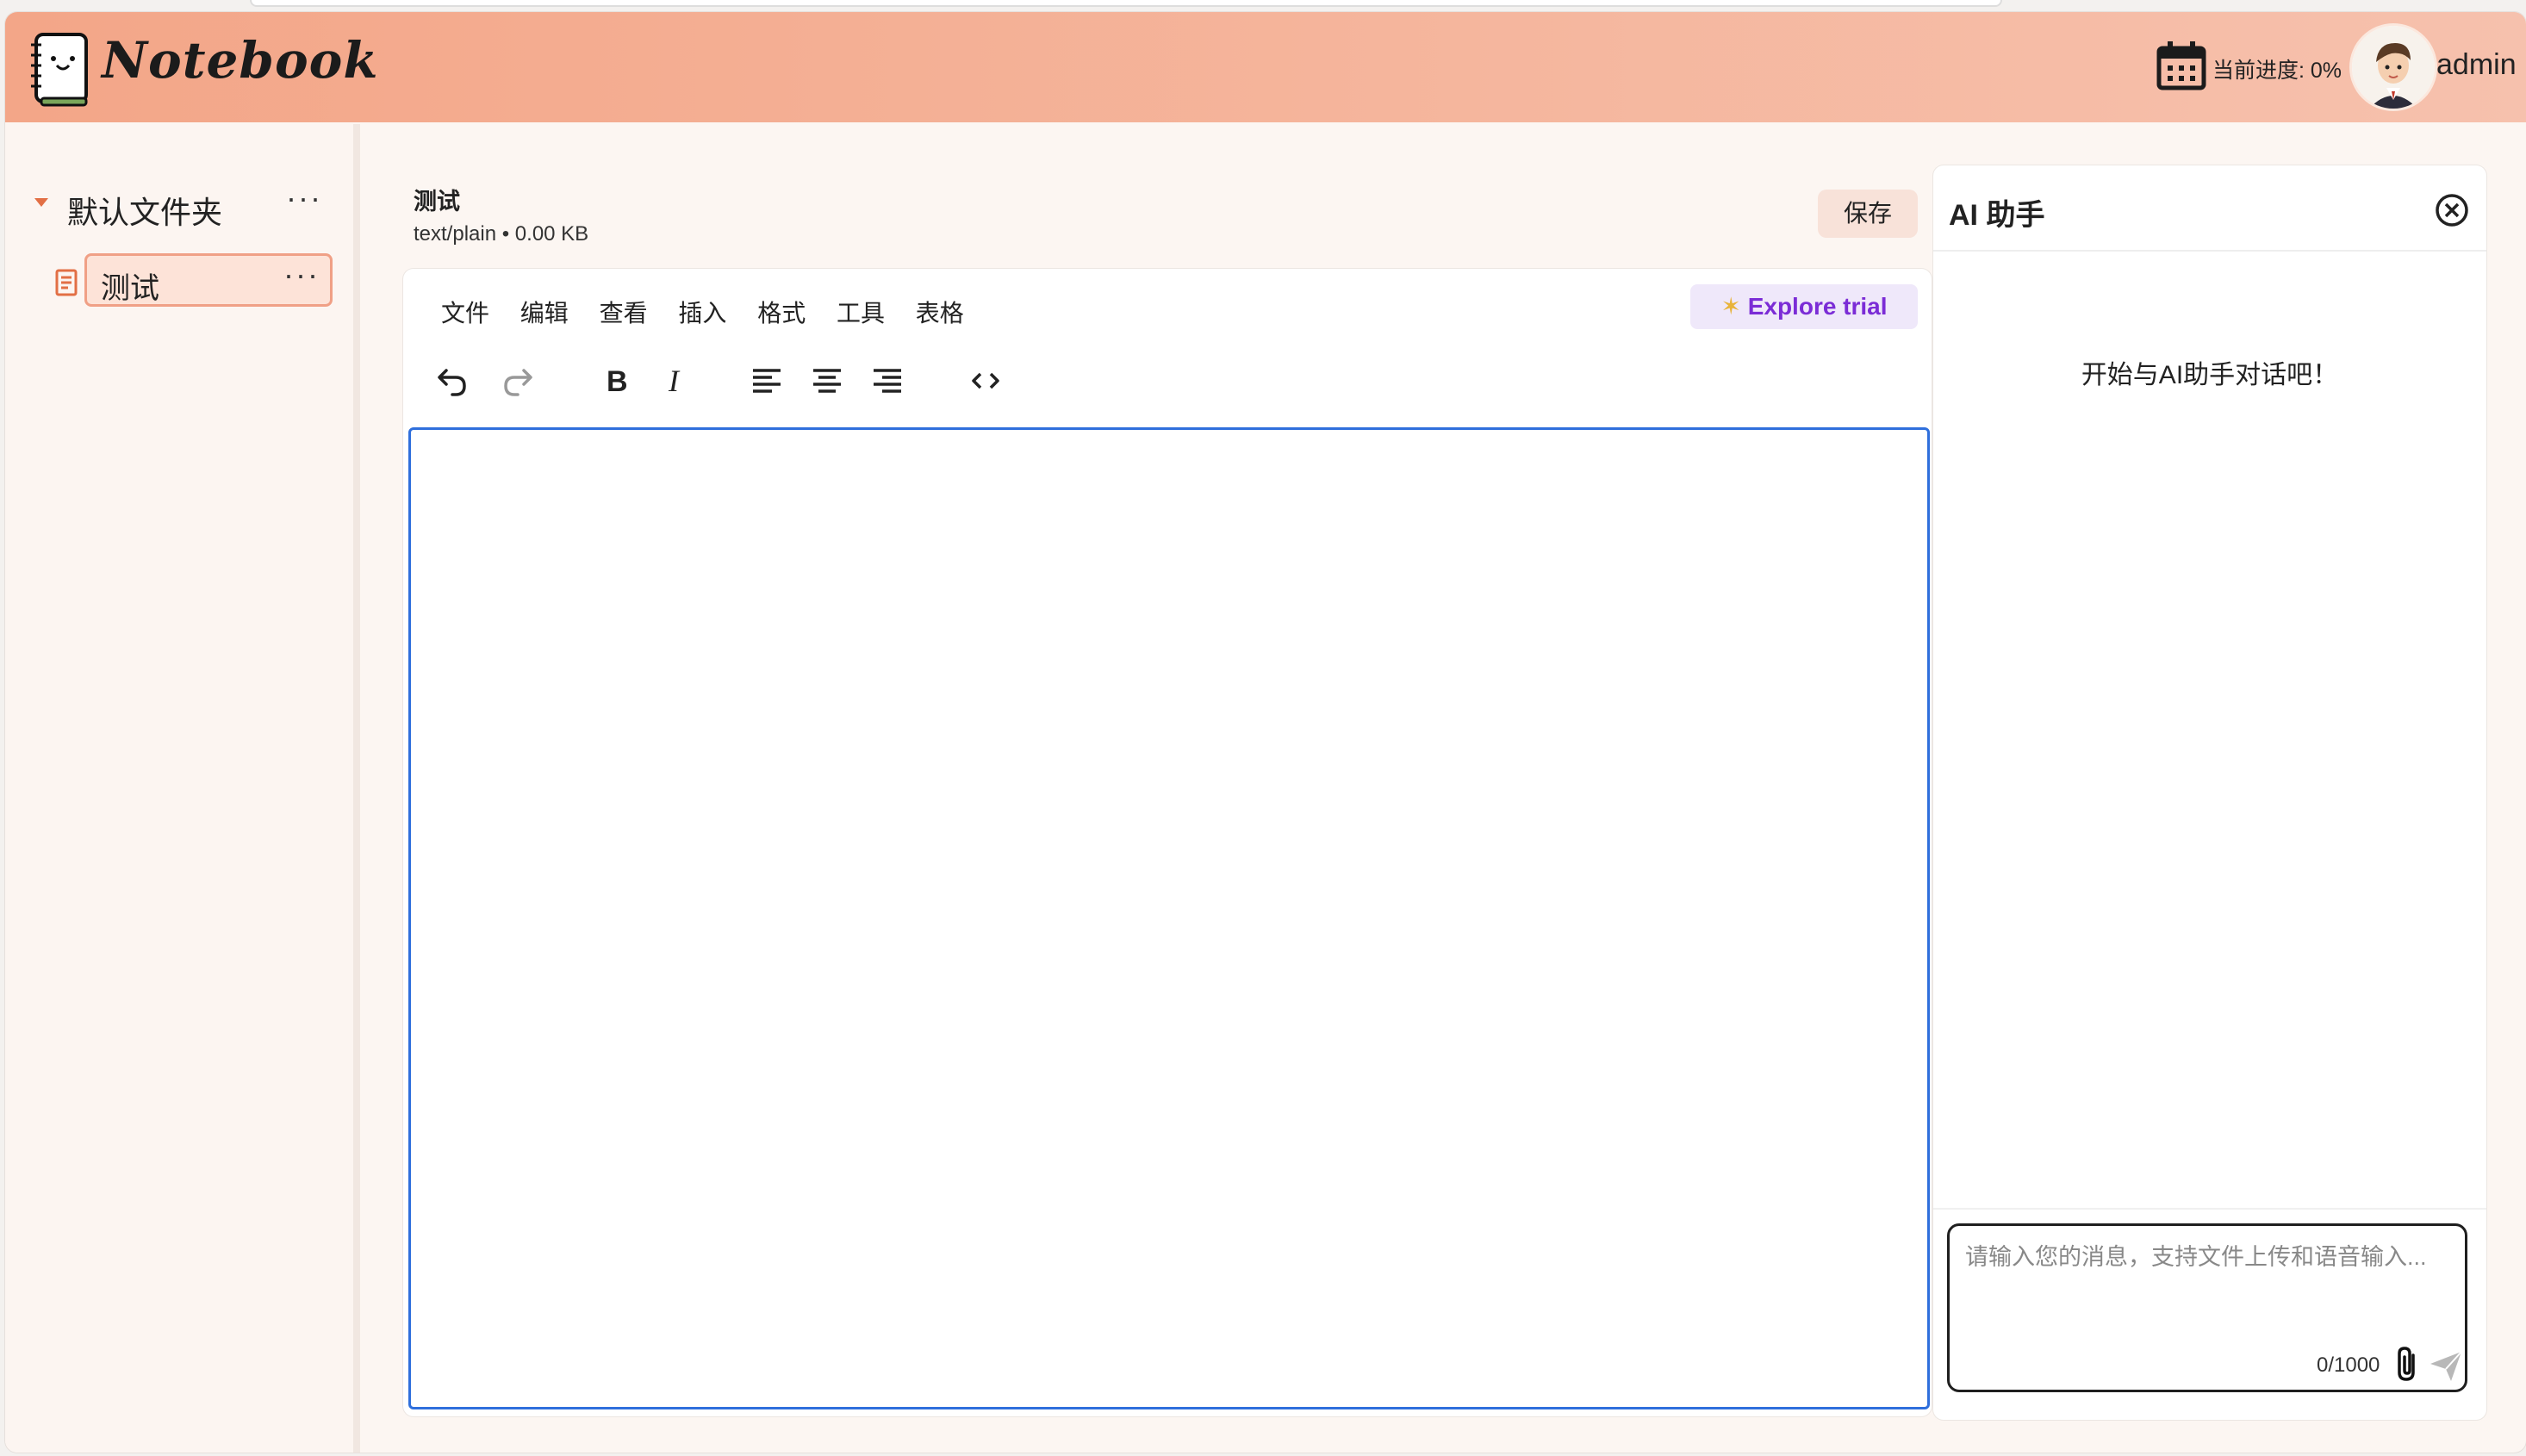  I want to click on folder-more-icon: ···, so click(304, 199).